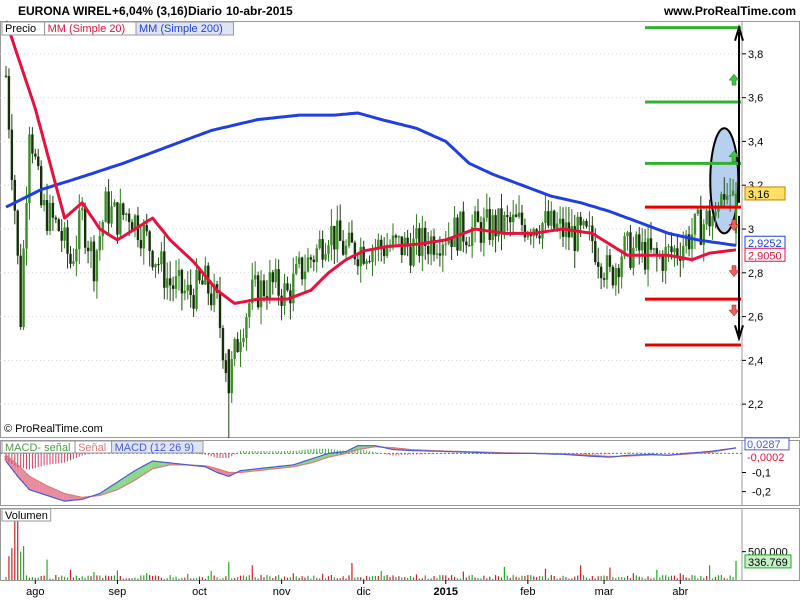 The image size is (800, 600). Describe the element at coordinates (259, 11) in the screenshot. I see `date-label: 10-abr-2015` at that location.